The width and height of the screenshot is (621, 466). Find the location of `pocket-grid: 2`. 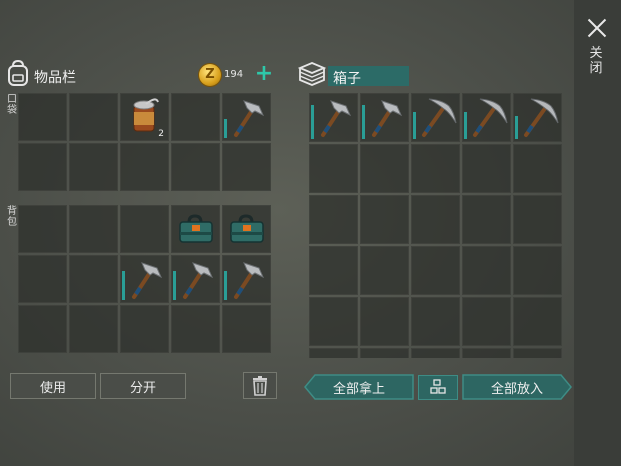

pocket-grid: 2 is located at coordinates (144, 142).